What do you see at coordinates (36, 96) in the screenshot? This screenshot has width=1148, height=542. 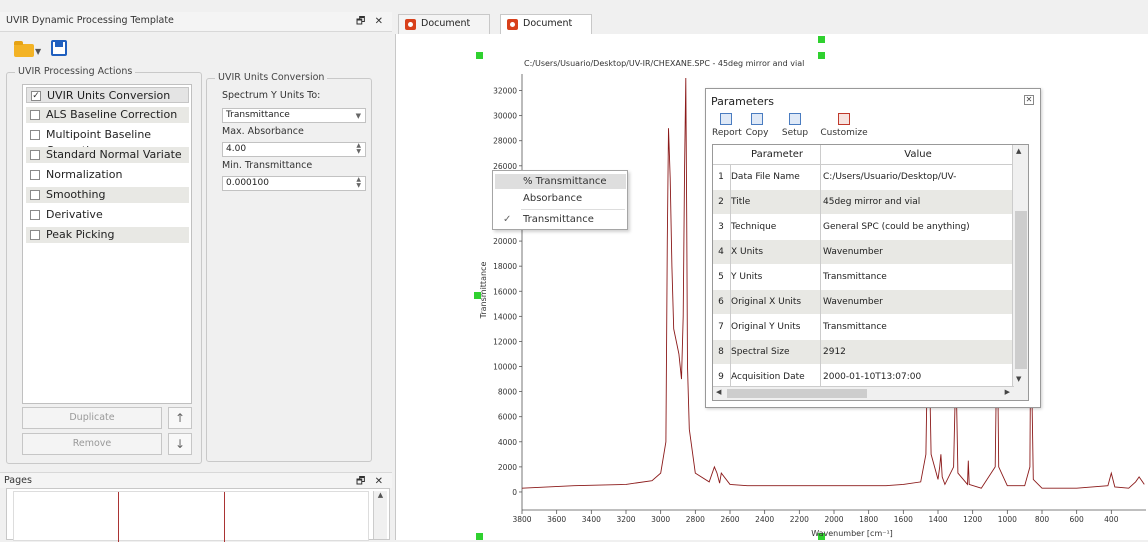 I see `checkbox: ✓` at bounding box center [36, 96].